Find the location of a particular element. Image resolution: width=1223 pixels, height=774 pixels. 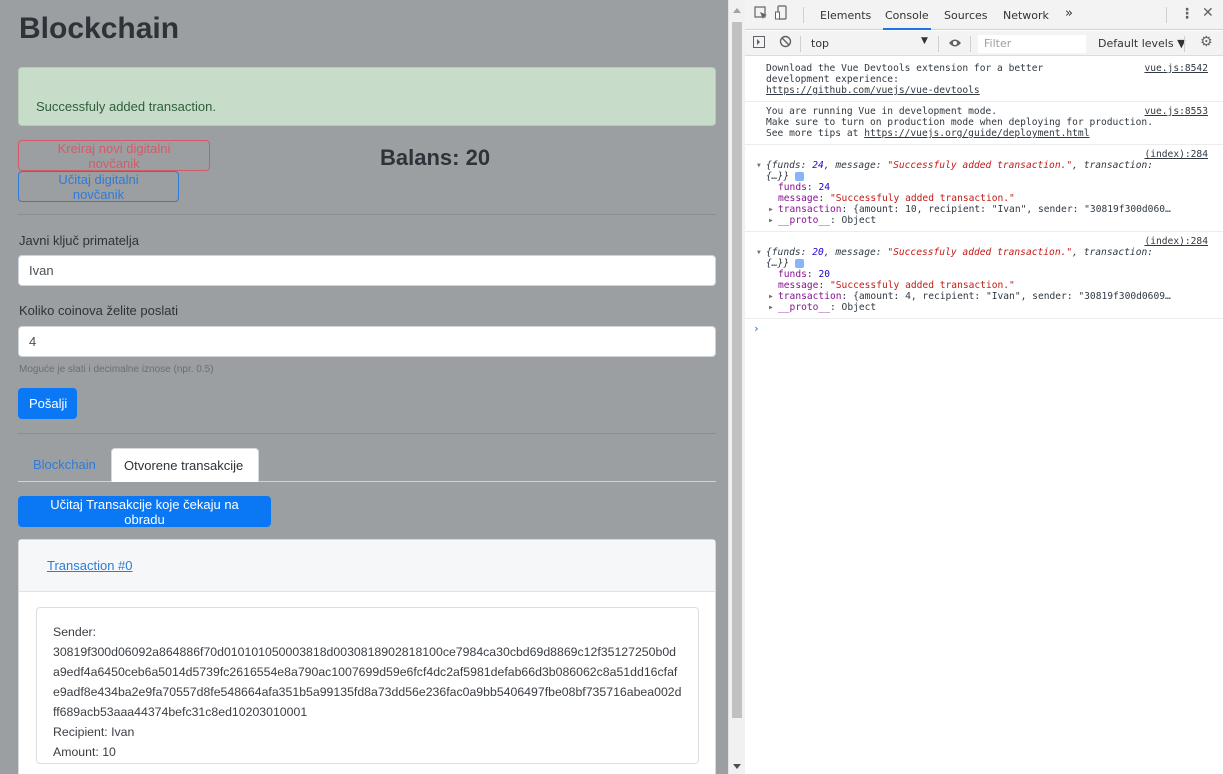

clear-console-icon is located at coordinates (785, 43).